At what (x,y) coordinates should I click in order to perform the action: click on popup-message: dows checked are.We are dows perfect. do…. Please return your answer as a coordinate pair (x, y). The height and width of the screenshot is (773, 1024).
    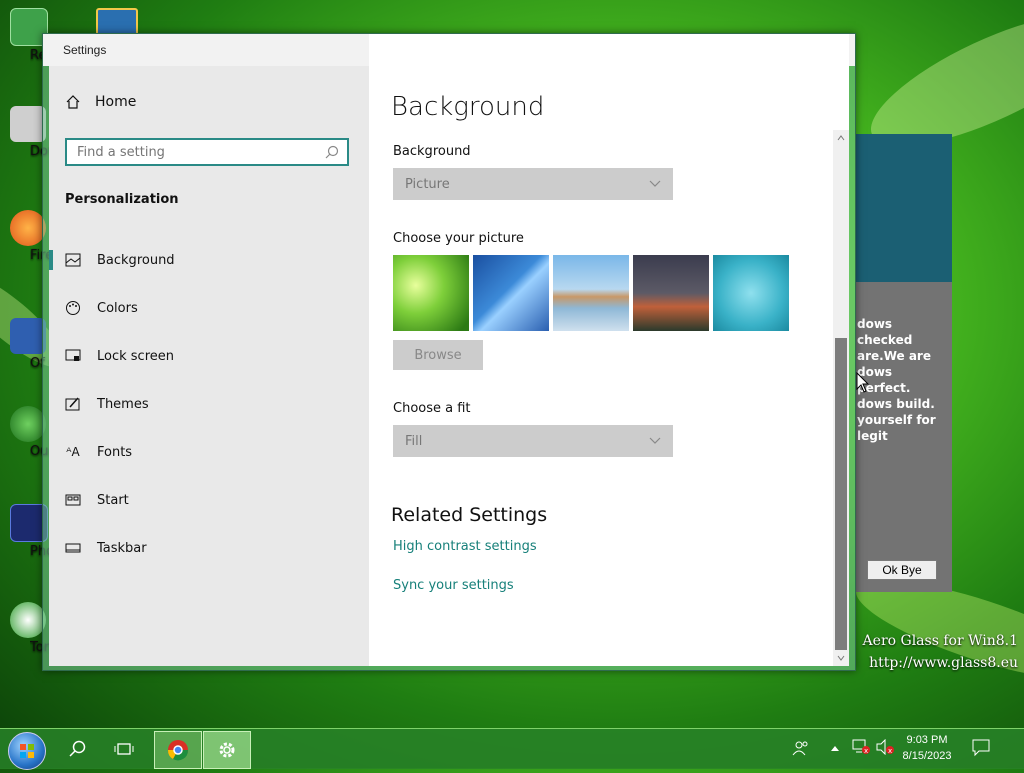
    Looking at the image, I should click on (896, 380).